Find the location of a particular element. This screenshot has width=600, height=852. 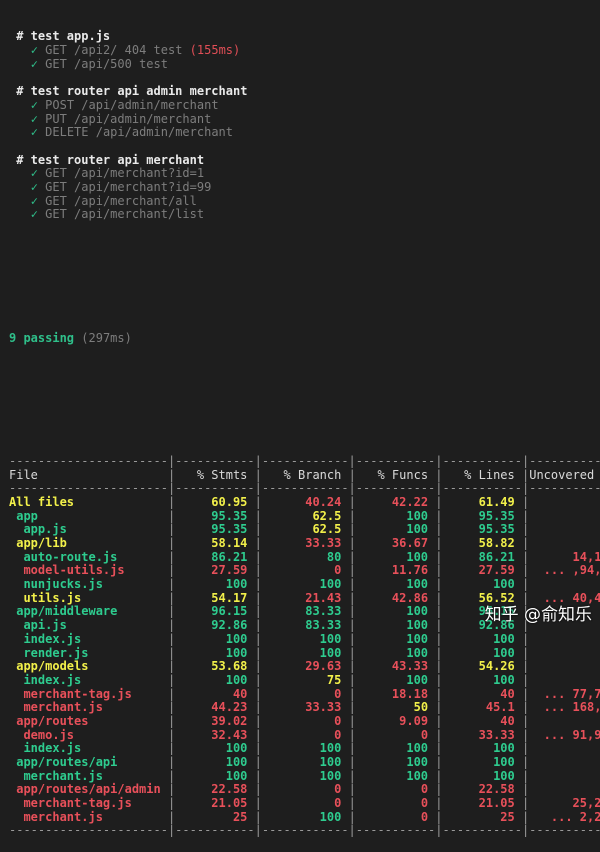

funcs-value: 42.86 is located at coordinates (410, 597).